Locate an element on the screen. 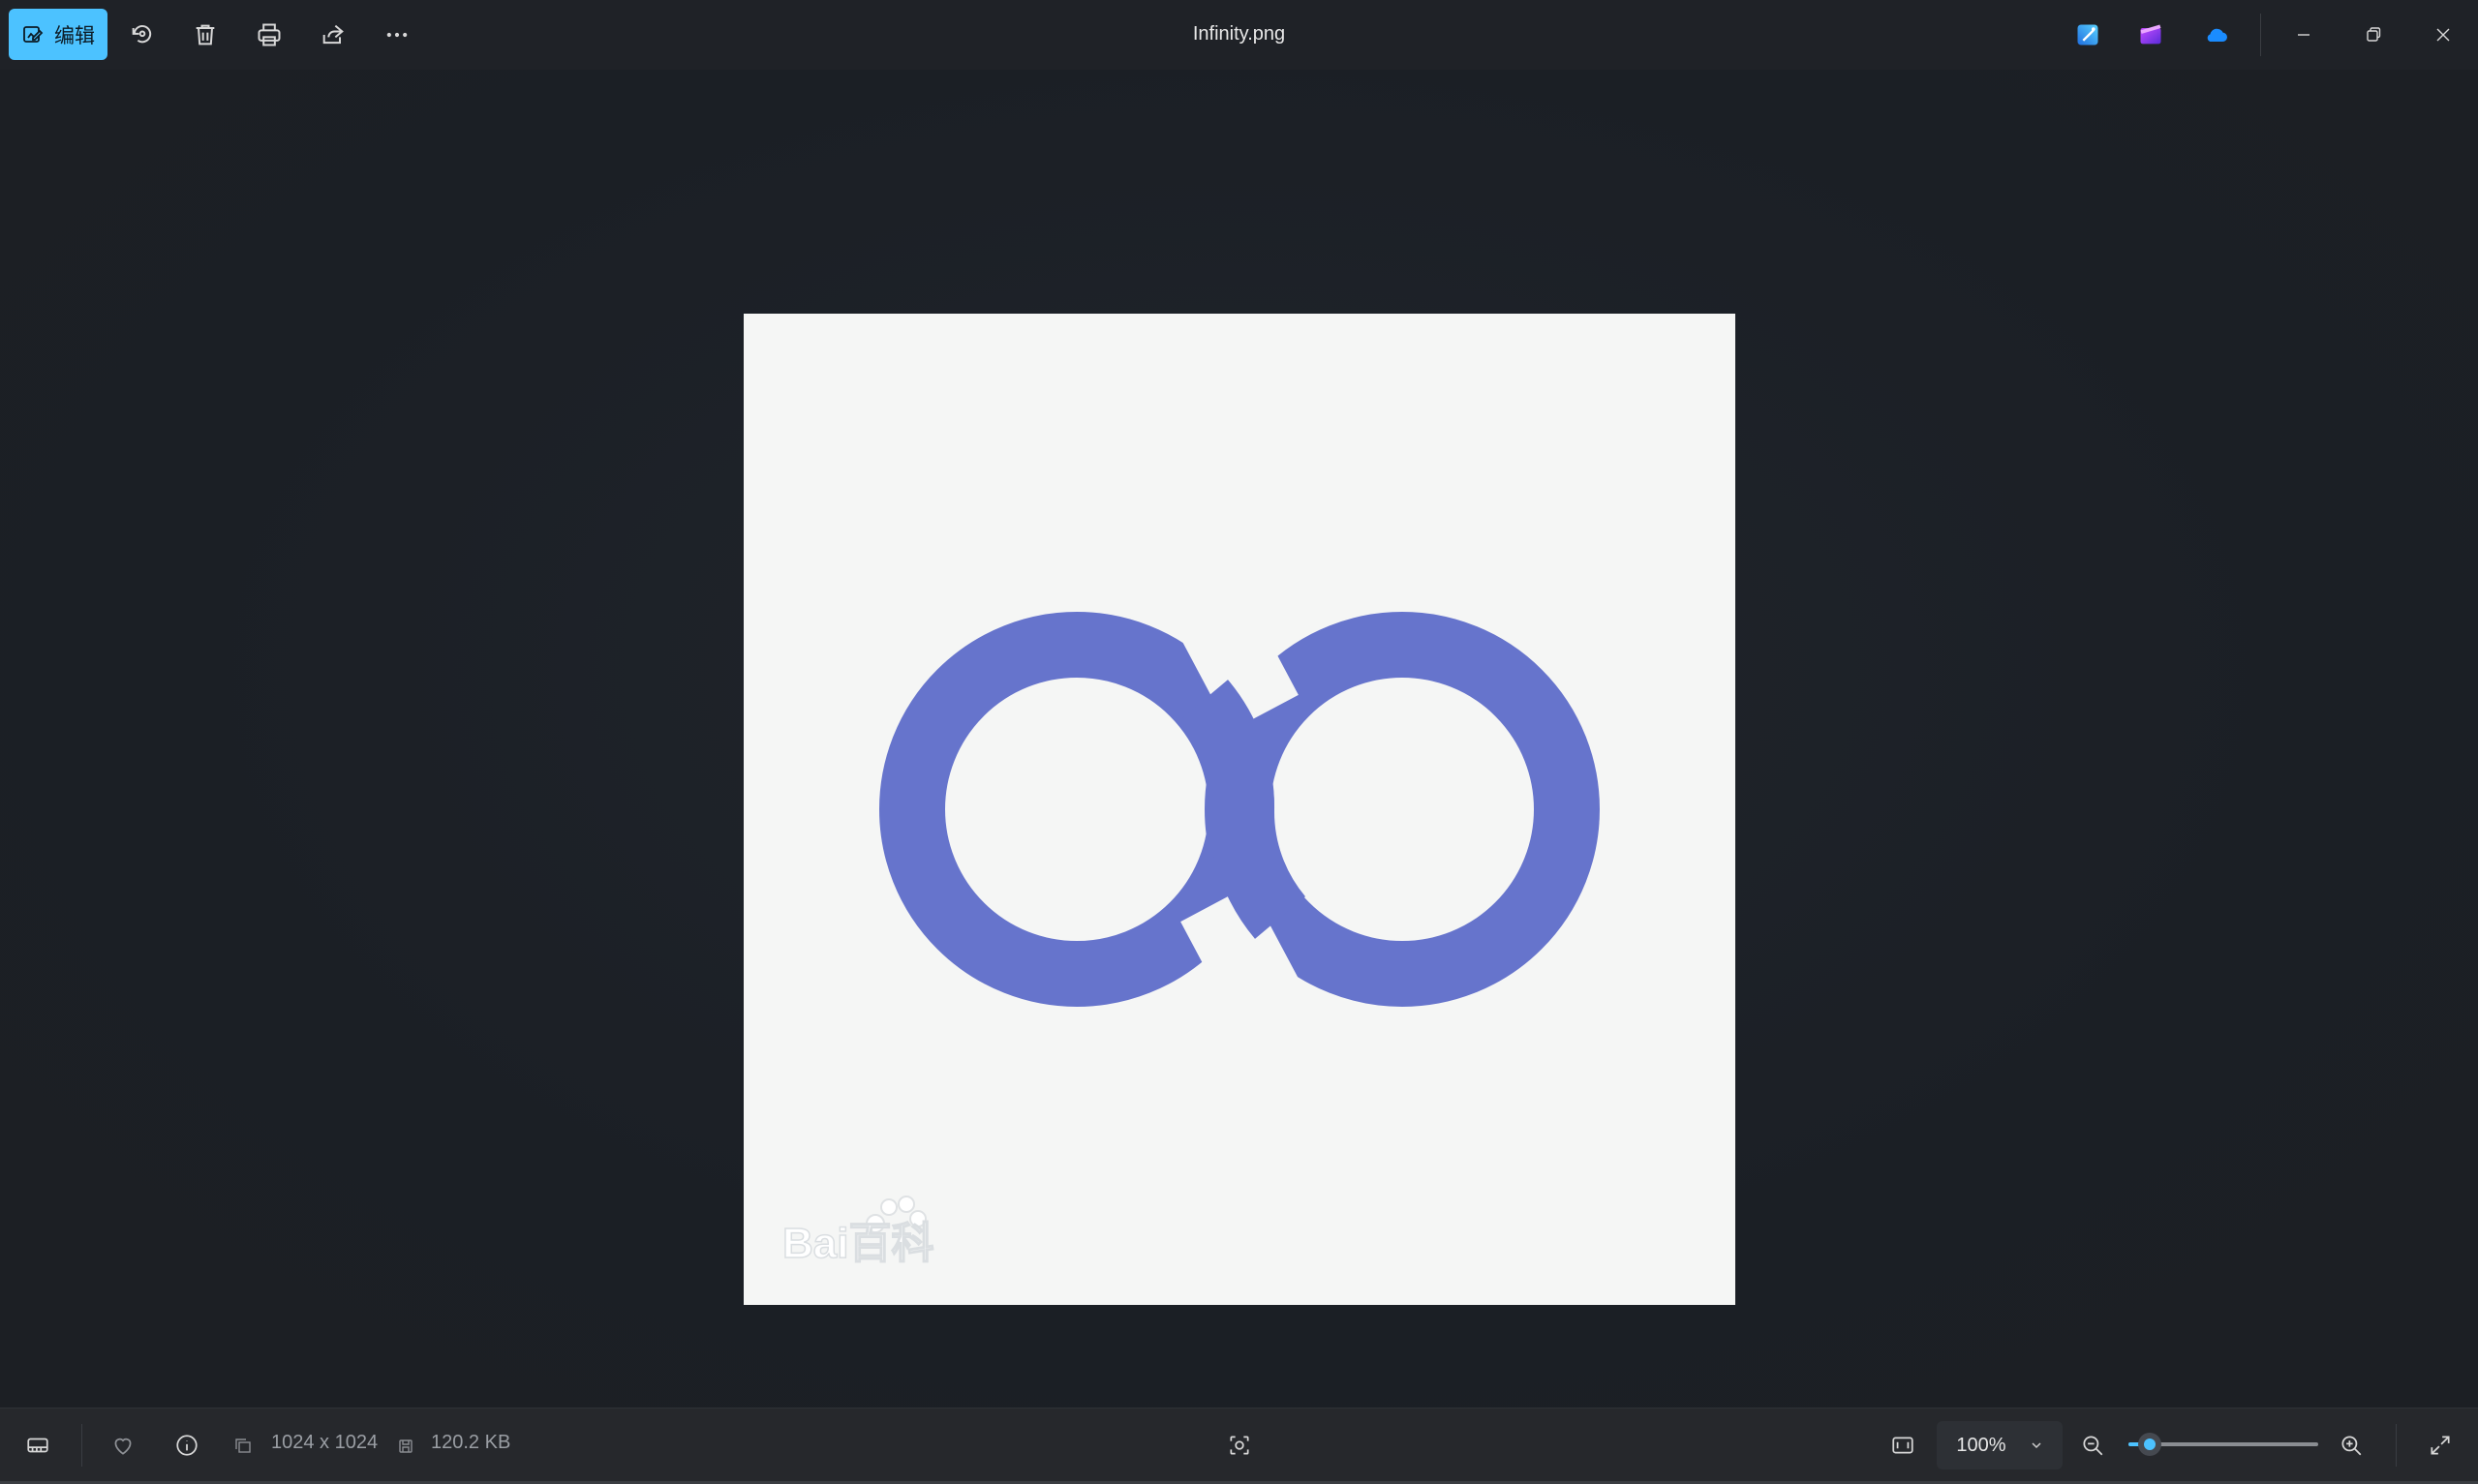 The height and width of the screenshot is (1484, 2478). video-editor-icon is located at coordinates (2150, 34).